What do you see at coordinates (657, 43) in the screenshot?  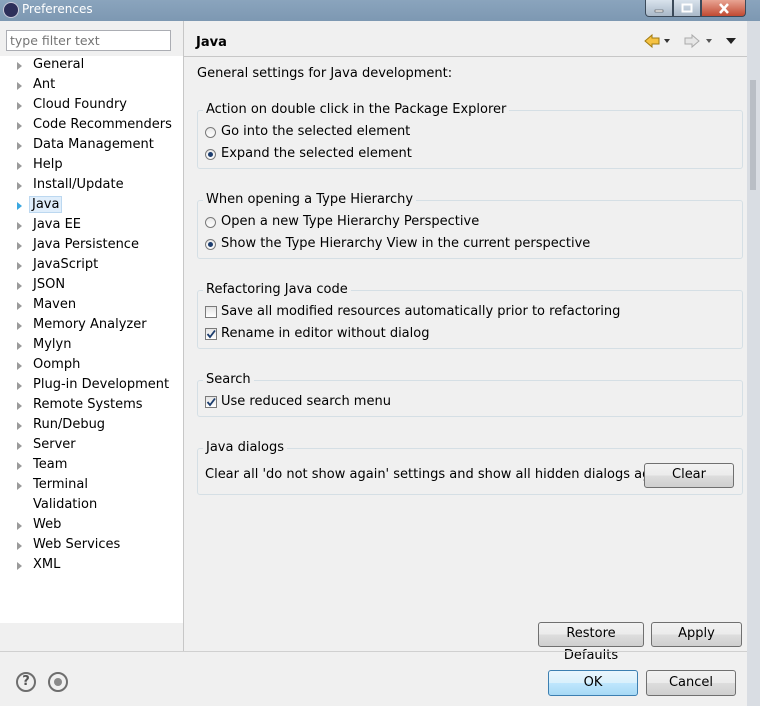 I see `back-button` at bounding box center [657, 43].